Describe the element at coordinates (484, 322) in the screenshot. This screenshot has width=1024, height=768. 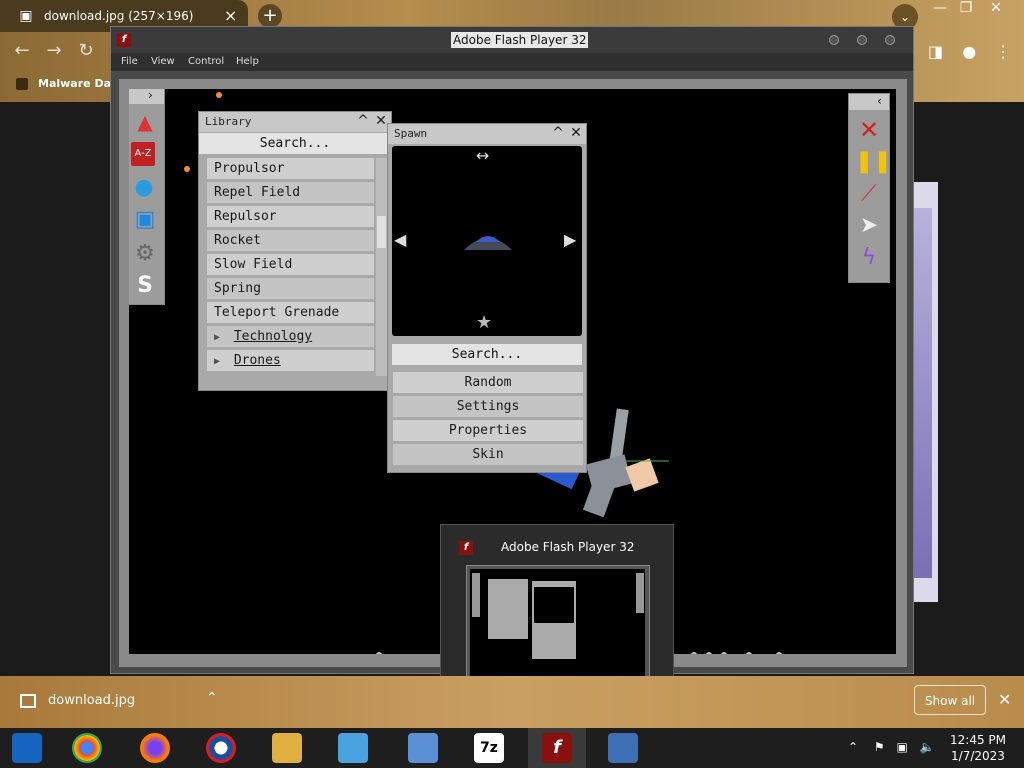
I see `favorite-star-icon: ★` at that location.